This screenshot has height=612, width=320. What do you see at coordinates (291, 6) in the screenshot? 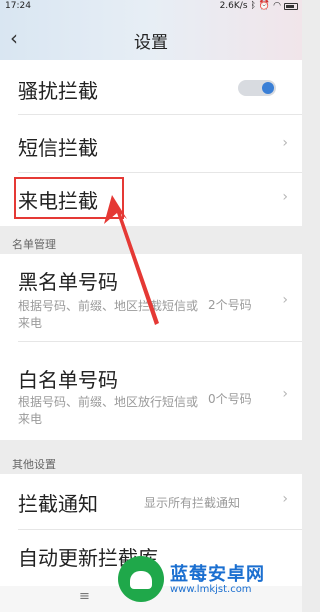
I see `battery-icon` at bounding box center [291, 6].